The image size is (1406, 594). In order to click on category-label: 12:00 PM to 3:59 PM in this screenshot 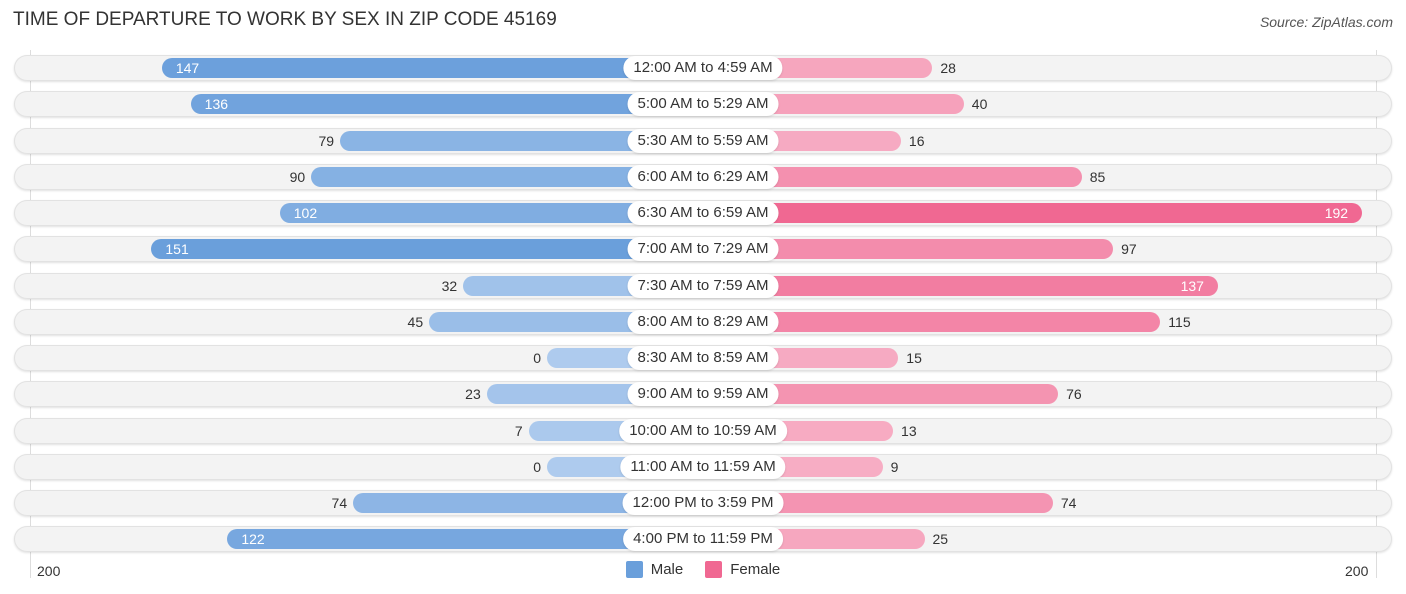, I will do `click(703, 503)`.